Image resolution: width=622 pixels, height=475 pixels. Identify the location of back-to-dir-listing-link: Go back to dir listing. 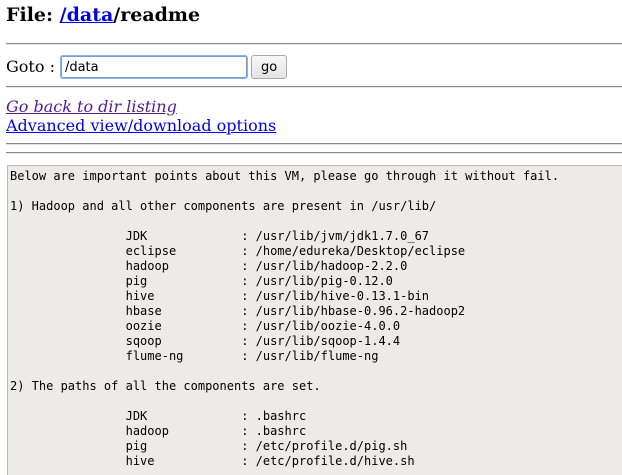
(91, 107).